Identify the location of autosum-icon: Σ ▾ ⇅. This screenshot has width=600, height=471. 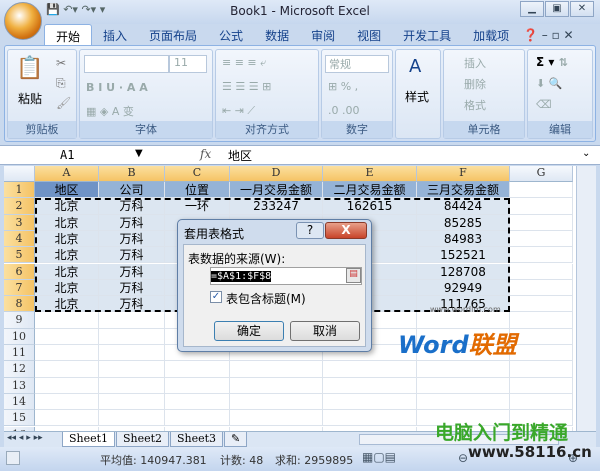
(552, 62).